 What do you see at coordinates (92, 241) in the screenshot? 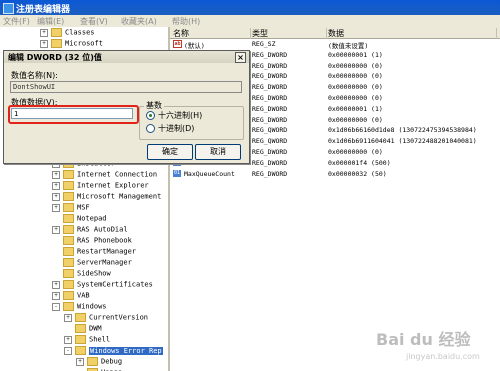
I see `tree-item: RAS Phonebook` at bounding box center [92, 241].